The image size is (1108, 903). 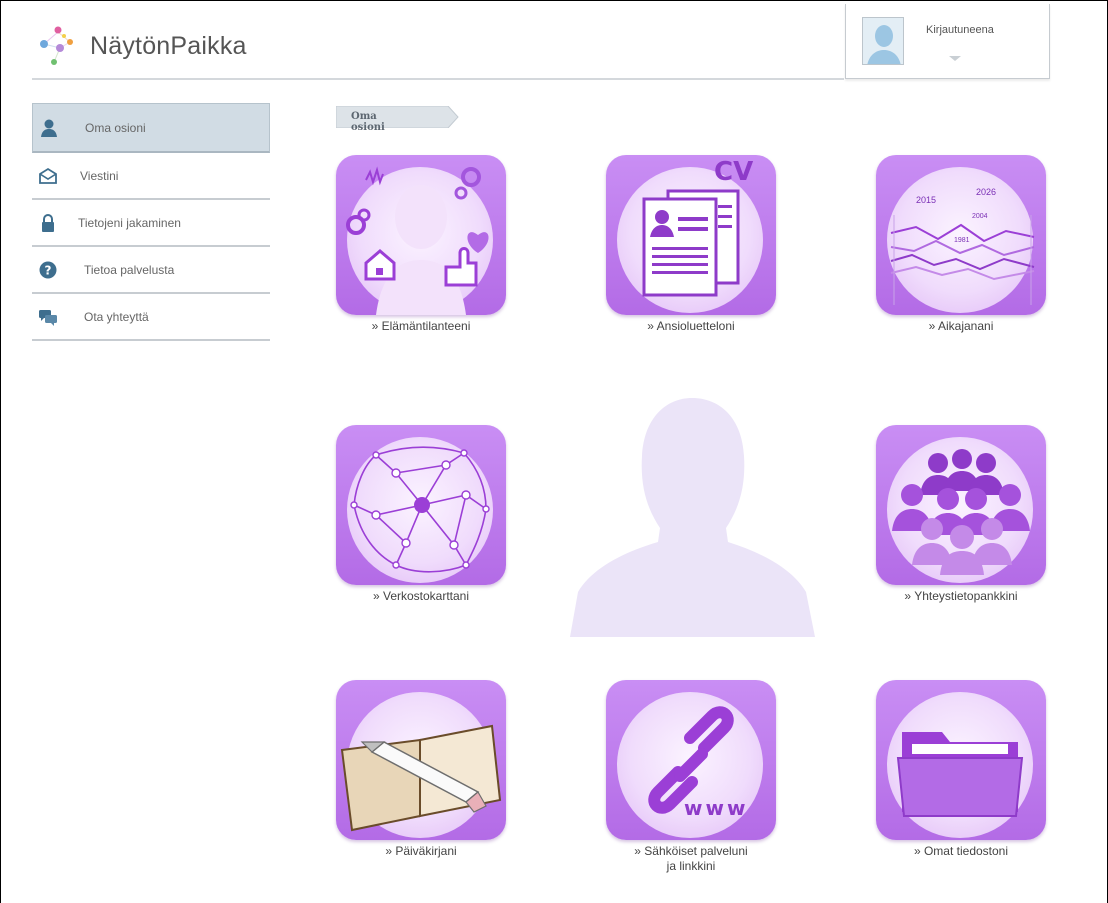 What do you see at coordinates (691, 866) in the screenshot?
I see `tile-label-line2: ja linkkini` at bounding box center [691, 866].